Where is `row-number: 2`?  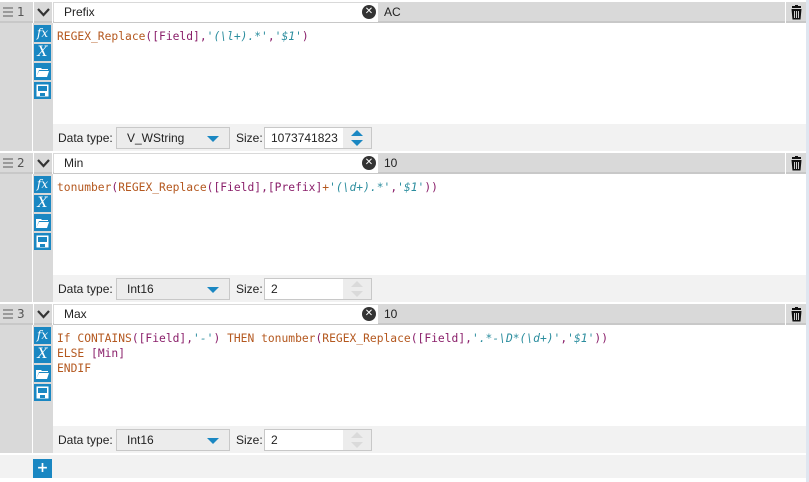
row-number: 2 is located at coordinates (21, 163).